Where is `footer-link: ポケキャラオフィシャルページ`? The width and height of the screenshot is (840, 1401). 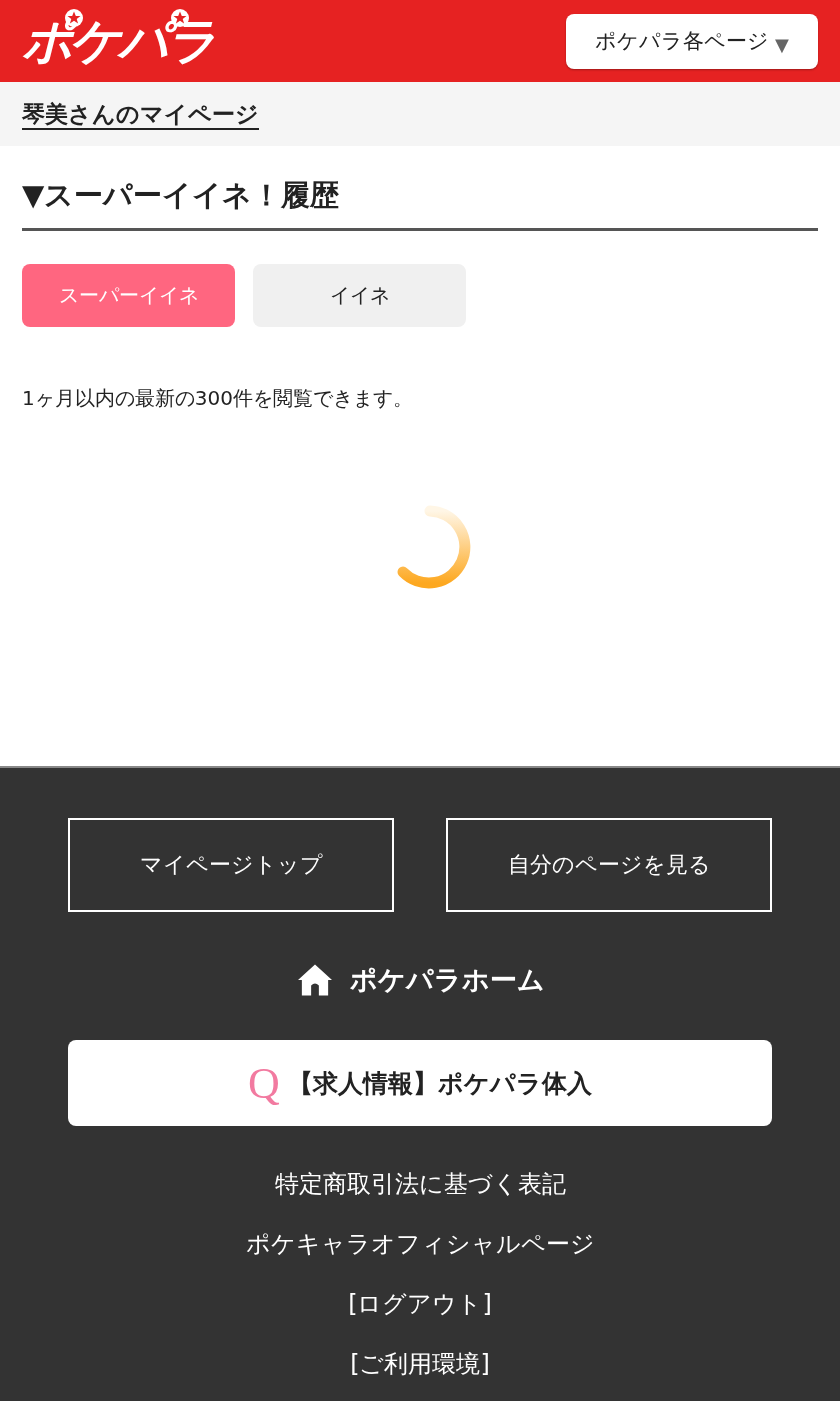 footer-link: ポケキャラオフィシャルページ is located at coordinates (420, 1244).